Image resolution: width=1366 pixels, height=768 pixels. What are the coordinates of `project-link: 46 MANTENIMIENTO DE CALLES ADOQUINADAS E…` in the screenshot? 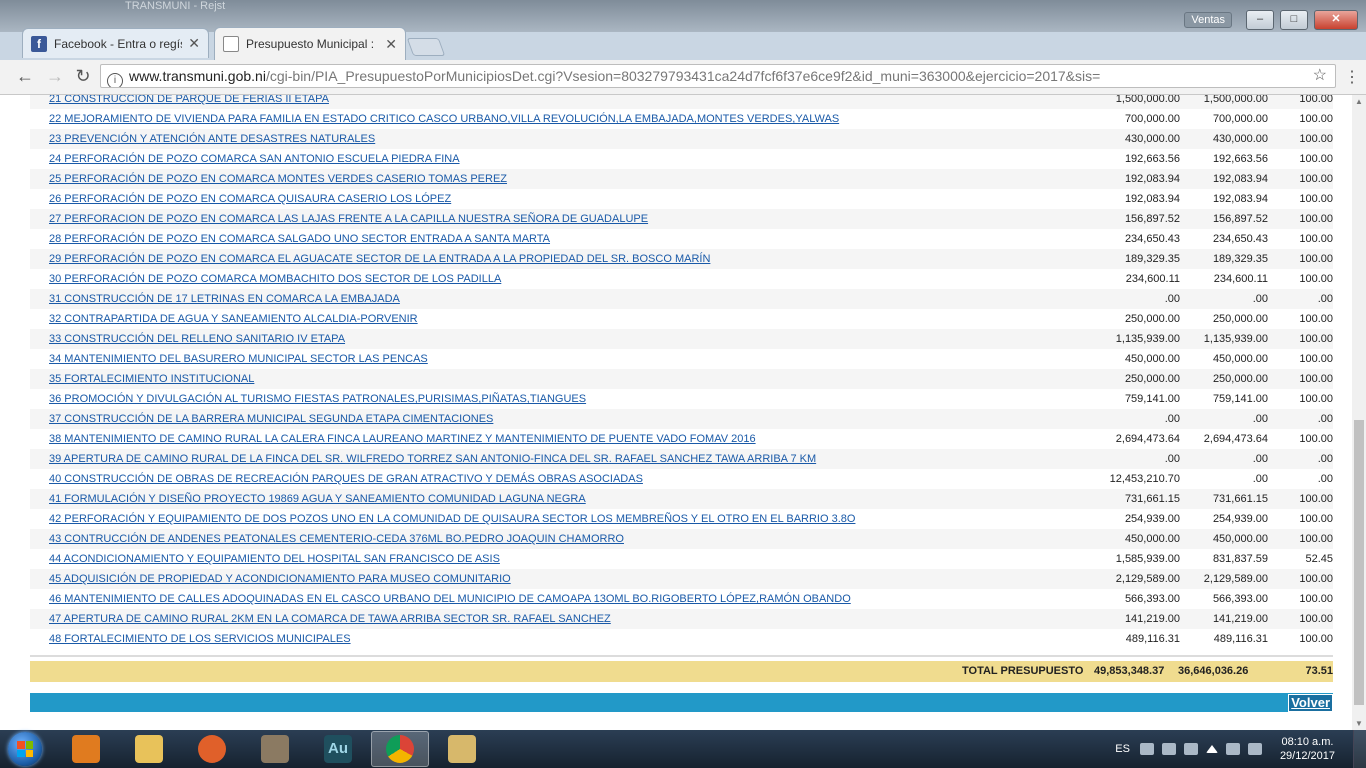 It's located at (450, 599).